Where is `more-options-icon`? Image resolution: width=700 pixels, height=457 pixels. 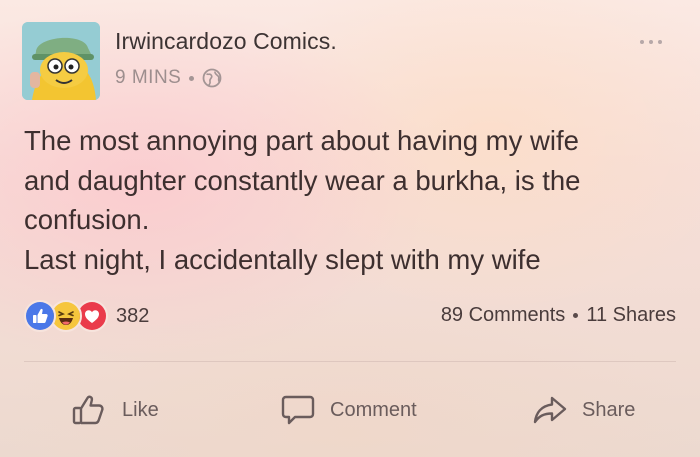
more-options-icon is located at coordinates (651, 42).